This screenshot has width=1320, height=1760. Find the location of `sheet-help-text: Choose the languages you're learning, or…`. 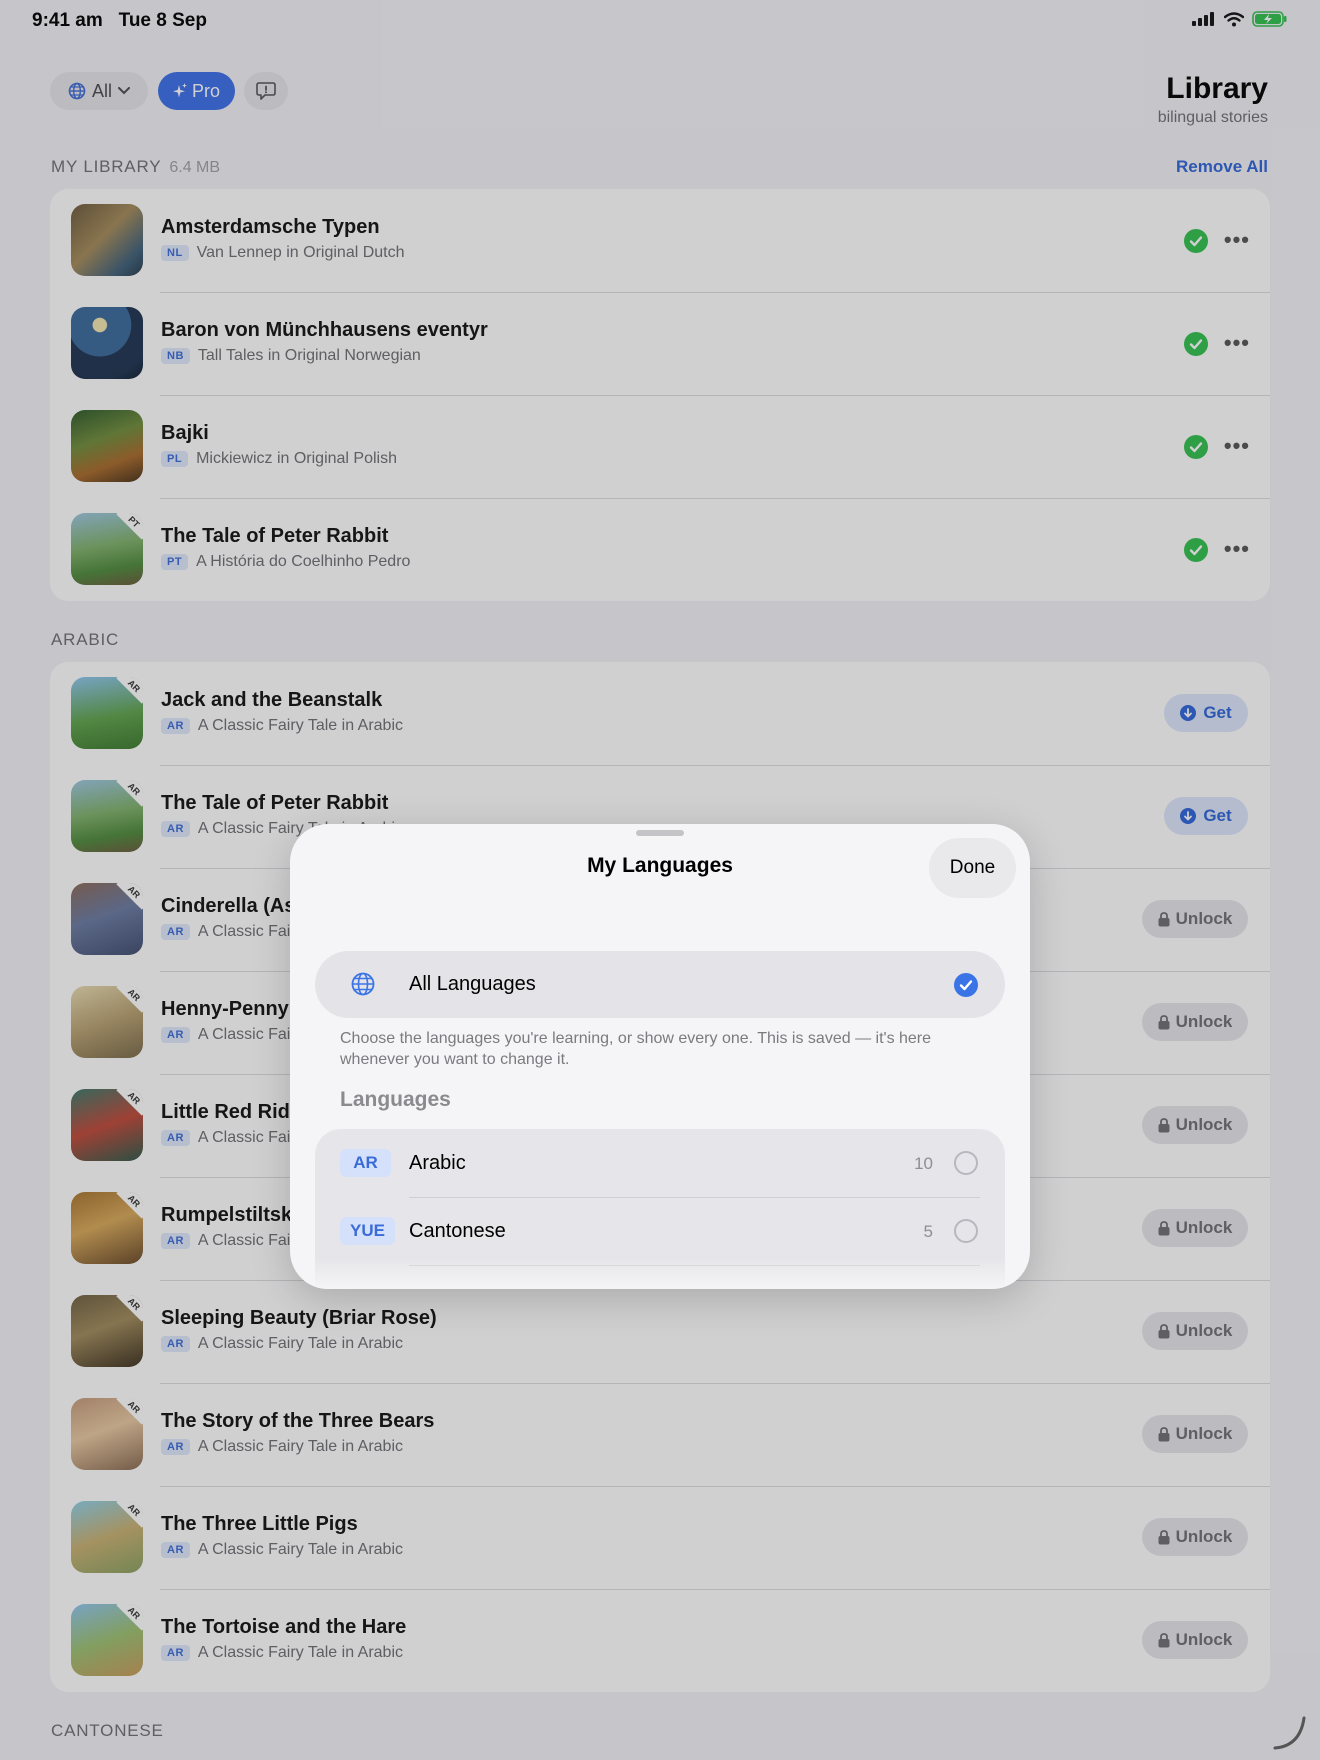

sheet-help-text: Choose the languages you're learning, or… is located at coordinates (636, 1049).